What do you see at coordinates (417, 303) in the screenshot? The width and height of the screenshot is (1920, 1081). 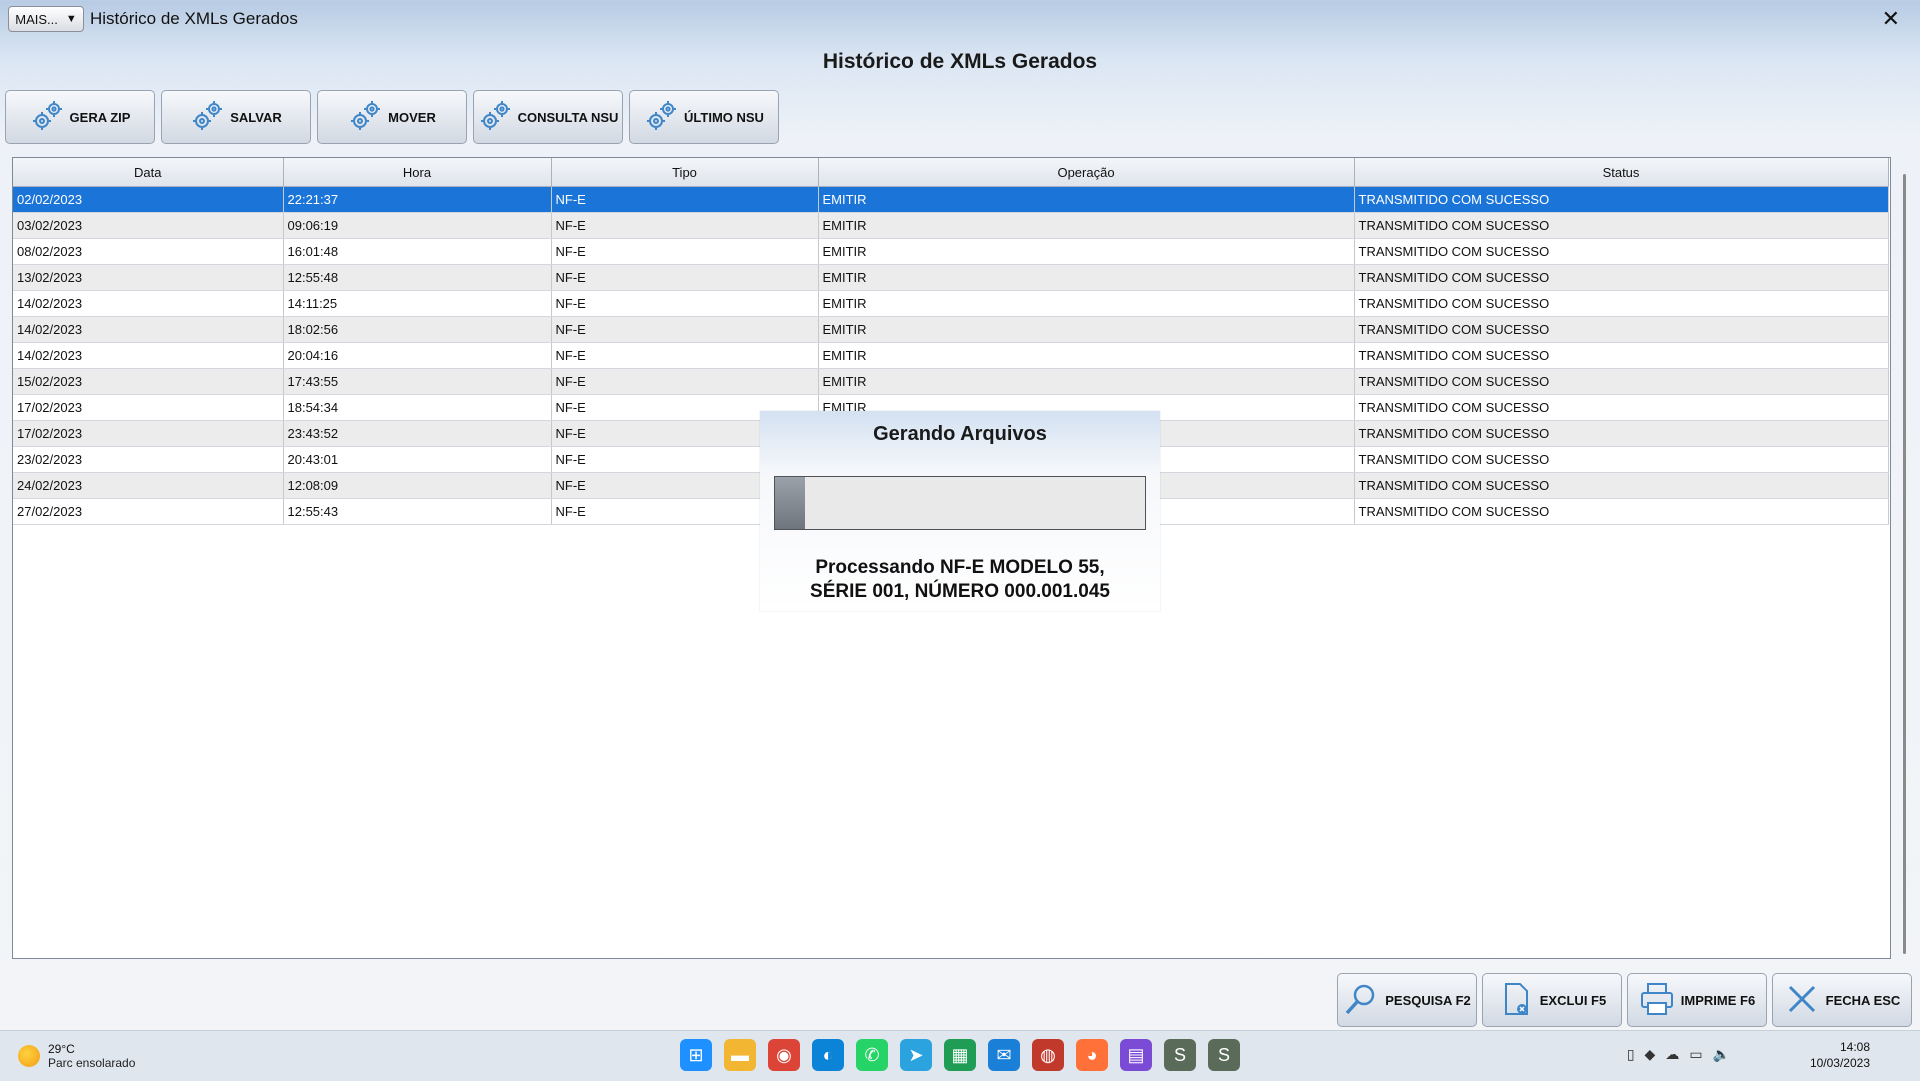 I see `table-cell: 14:11:25` at bounding box center [417, 303].